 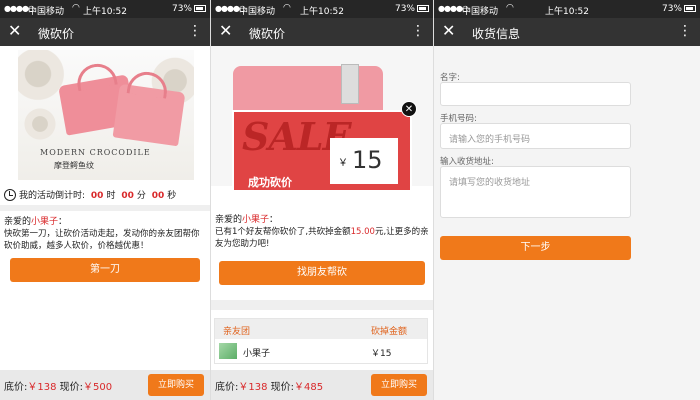 I want to click on page-title: 收货信息, so click(x=496, y=34).